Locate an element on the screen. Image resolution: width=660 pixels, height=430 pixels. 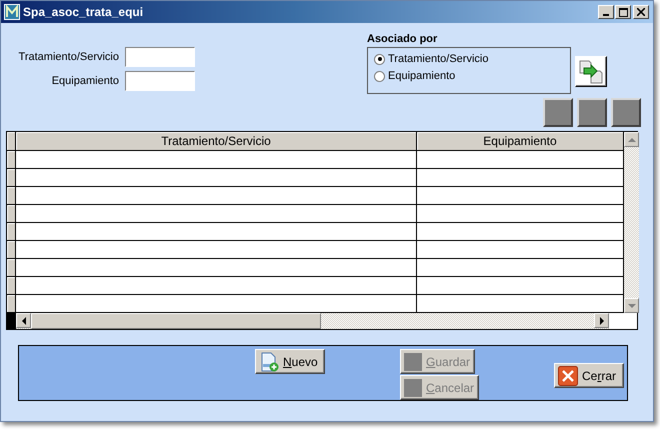
scroll-up-button is located at coordinates (631, 139).